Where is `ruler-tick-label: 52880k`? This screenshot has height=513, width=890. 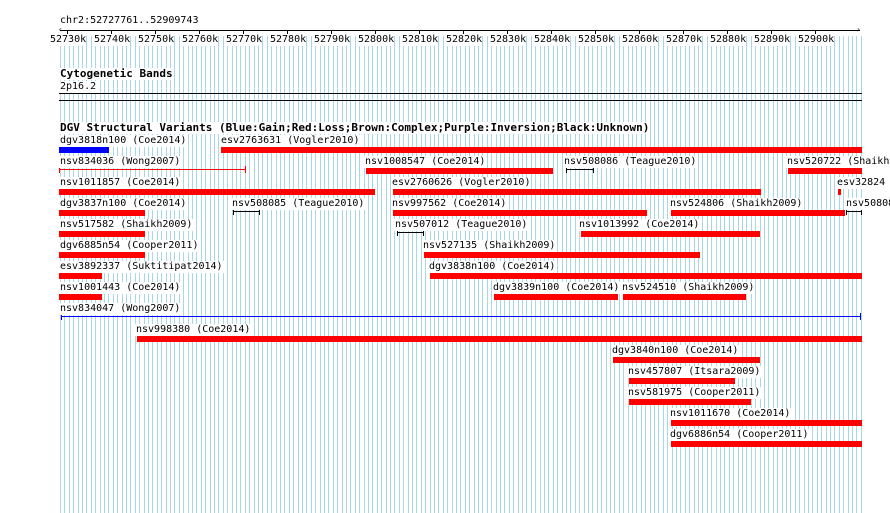 ruler-tick-label: 52880k is located at coordinates (728, 40).